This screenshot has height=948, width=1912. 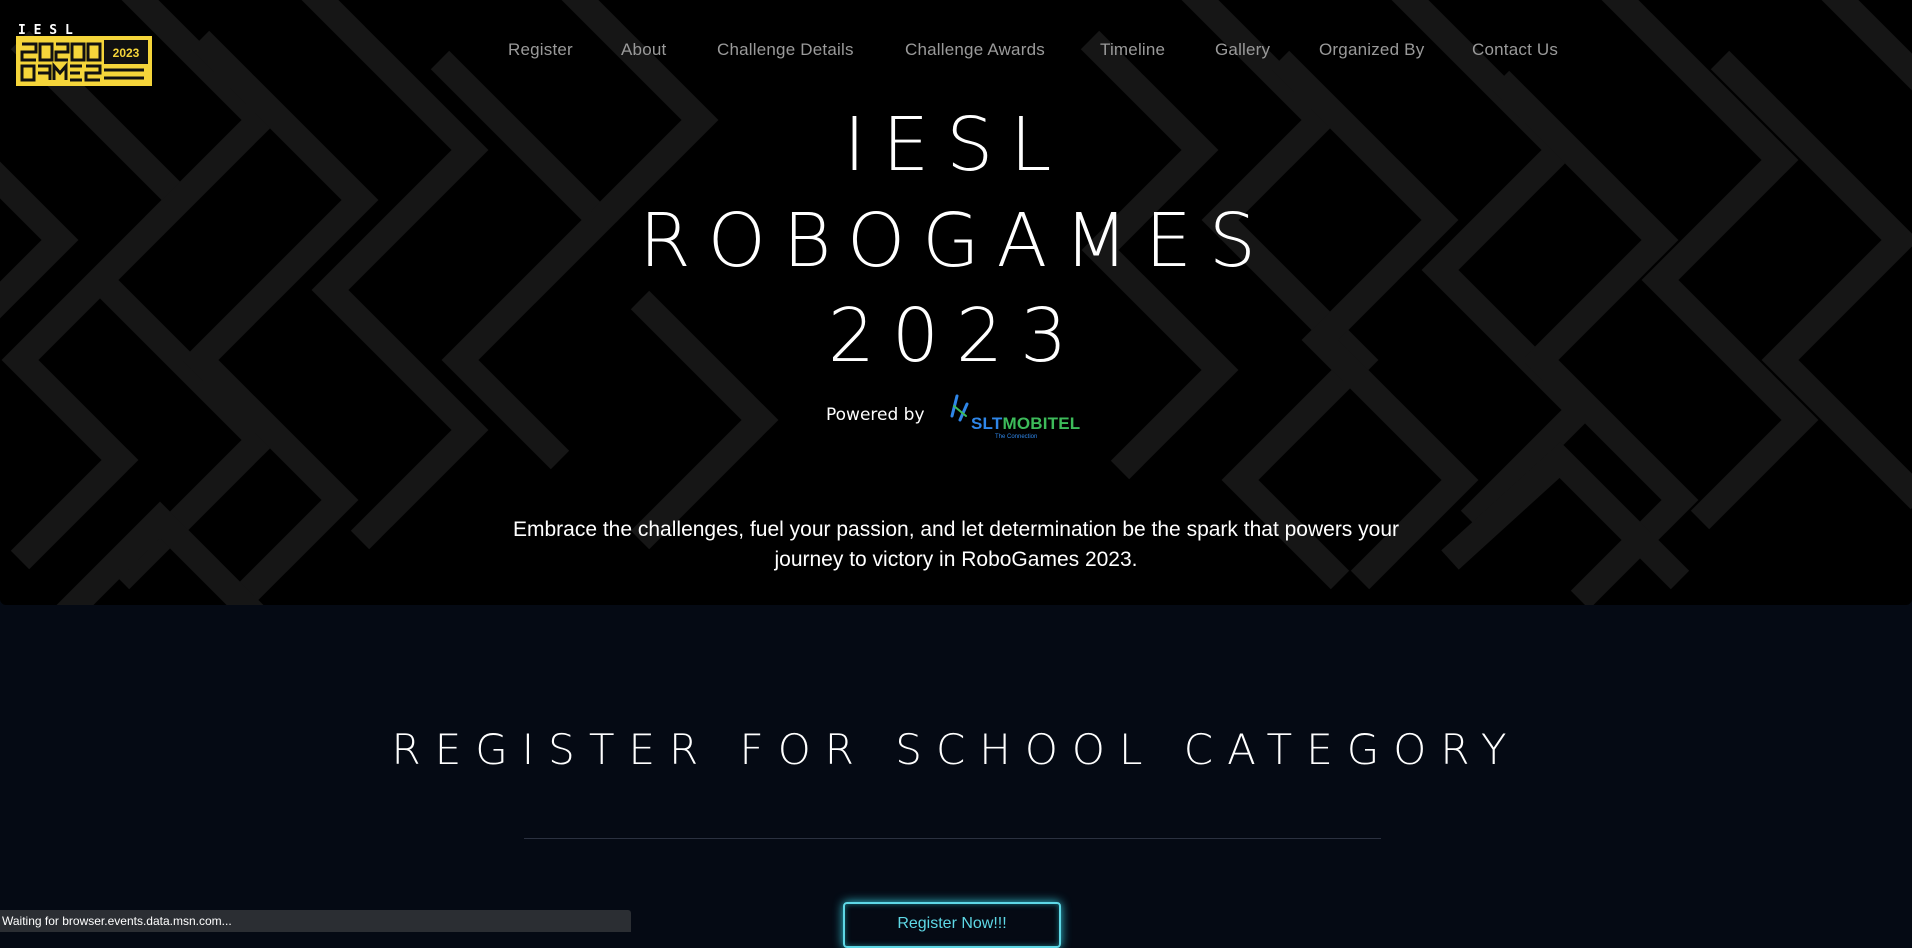 What do you see at coordinates (1132, 50) in the screenshot?
I see `nav-item-timeline: Timeline` at bounding box center [1132, 50].